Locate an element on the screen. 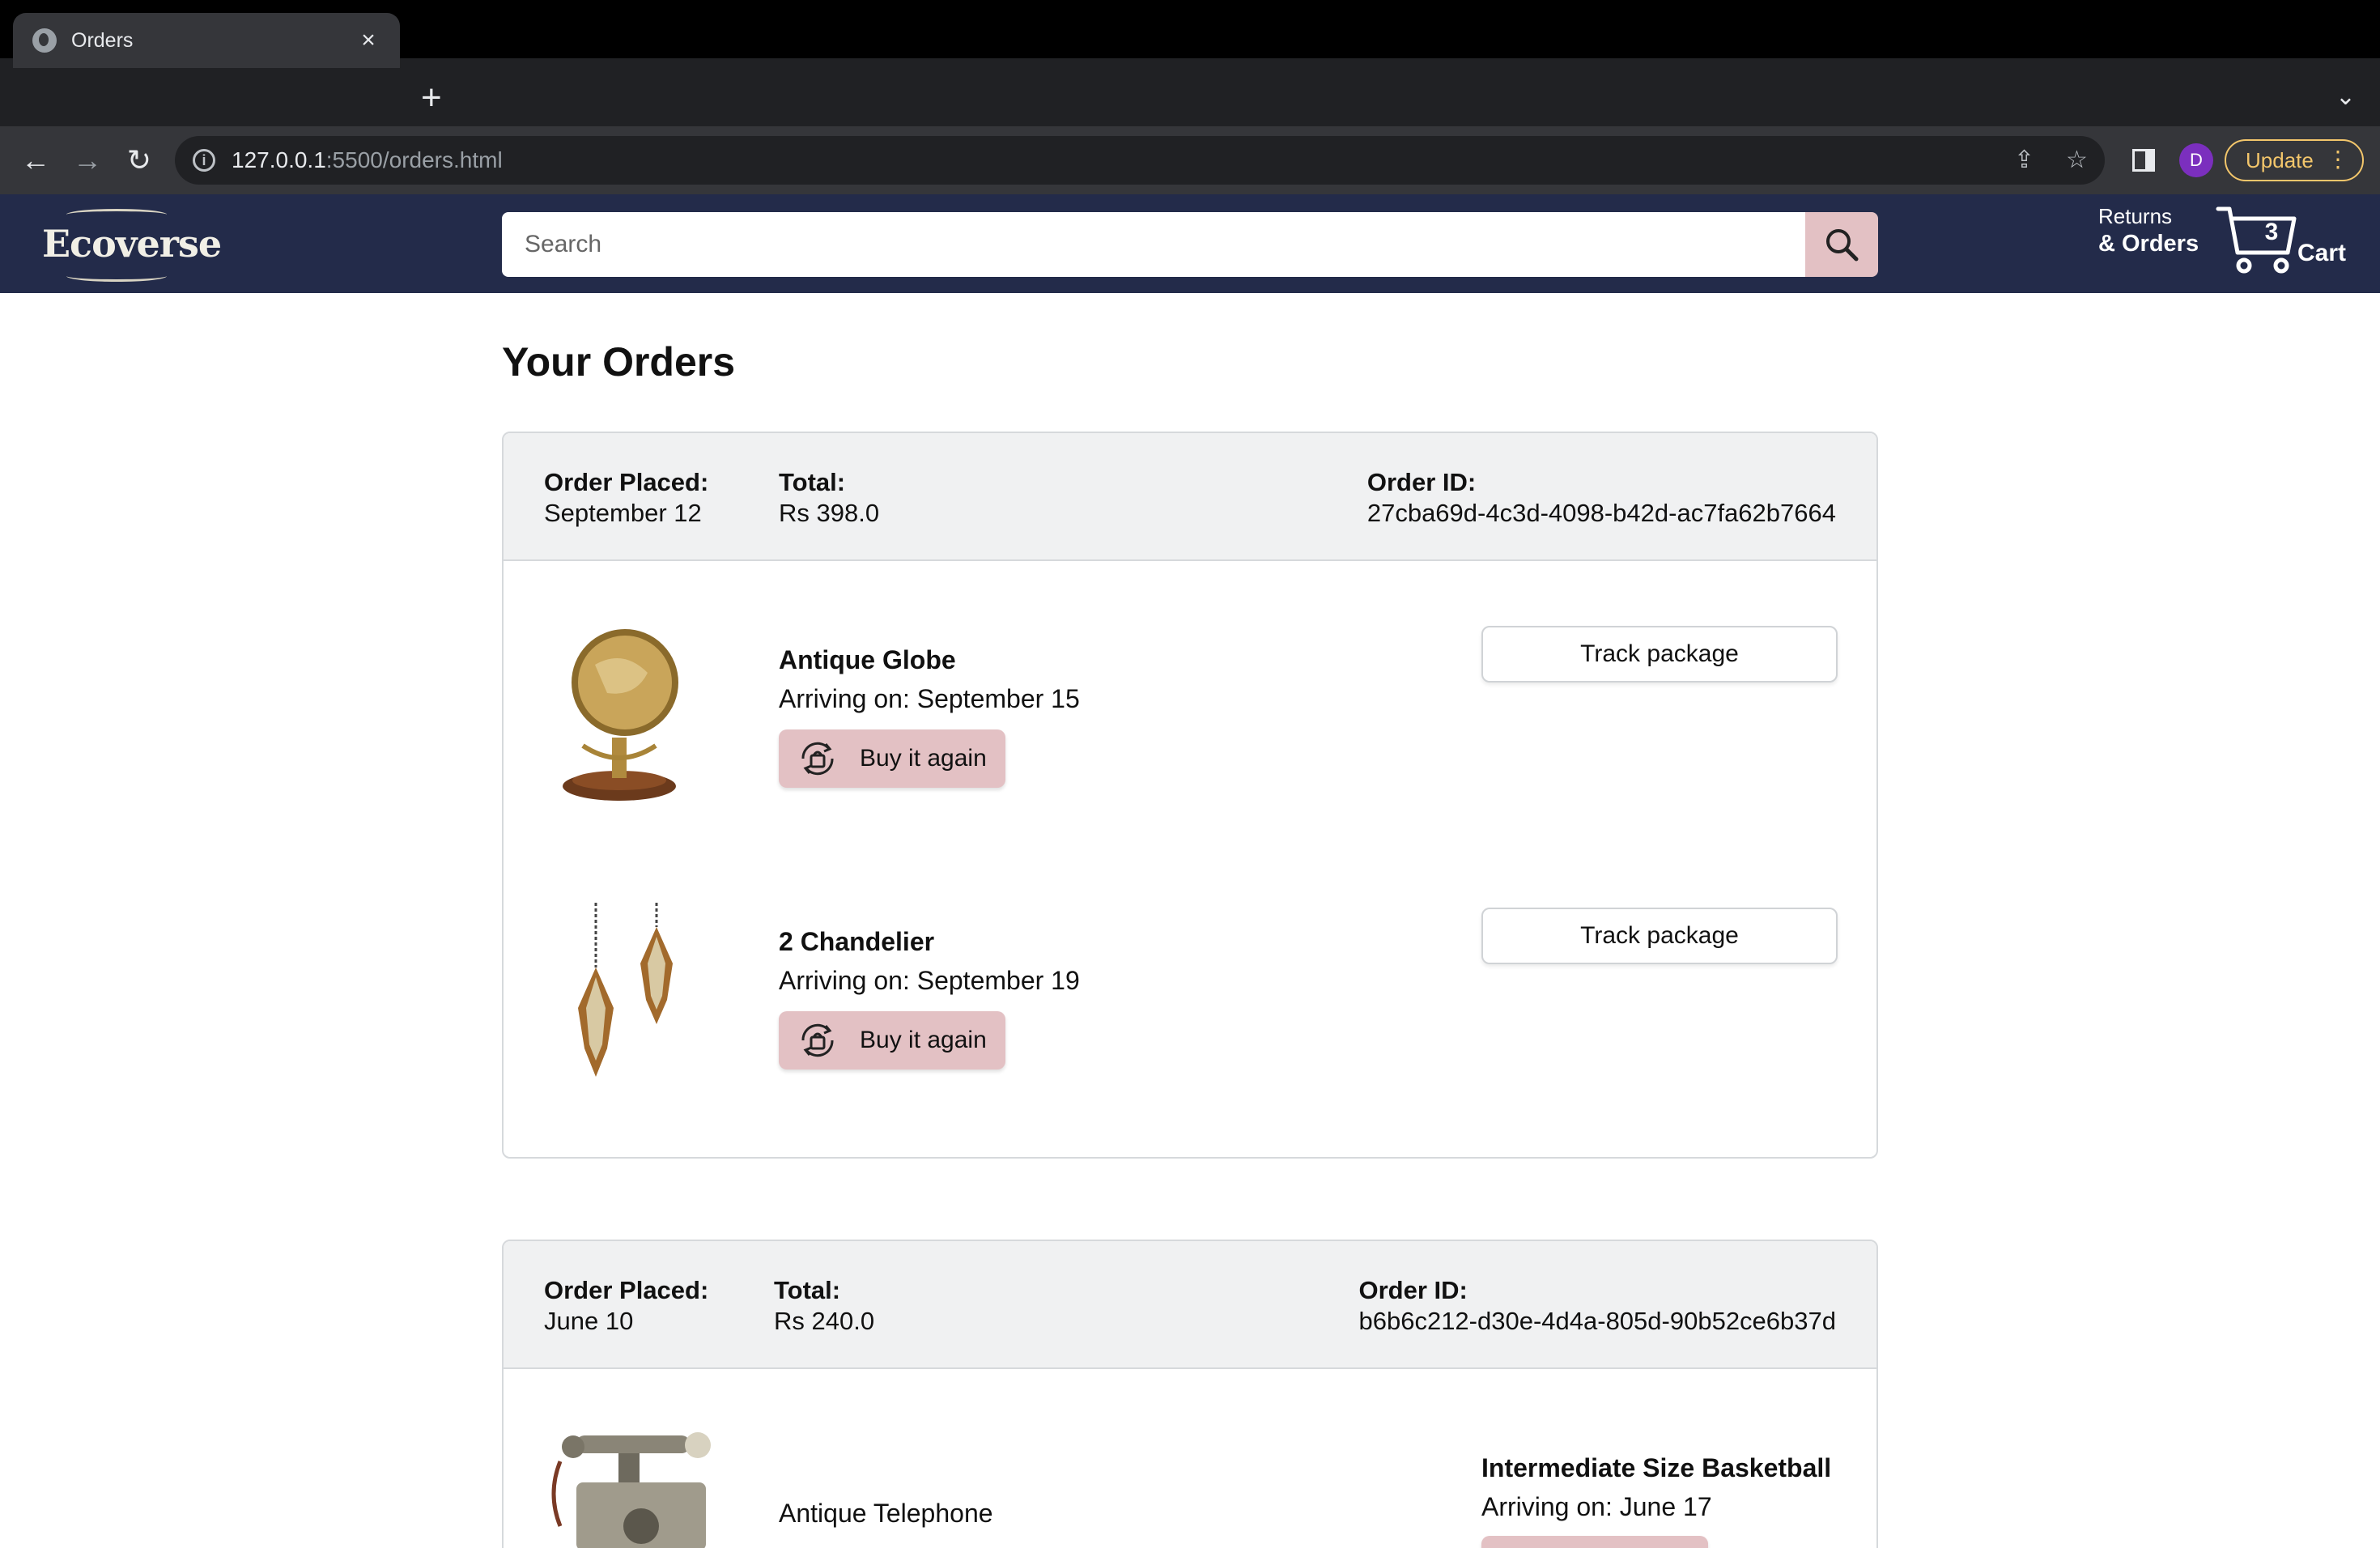 The width and height of the screenshot is (2380, 1548). logo-ornament-bottom is located at coordinates (116, 276).